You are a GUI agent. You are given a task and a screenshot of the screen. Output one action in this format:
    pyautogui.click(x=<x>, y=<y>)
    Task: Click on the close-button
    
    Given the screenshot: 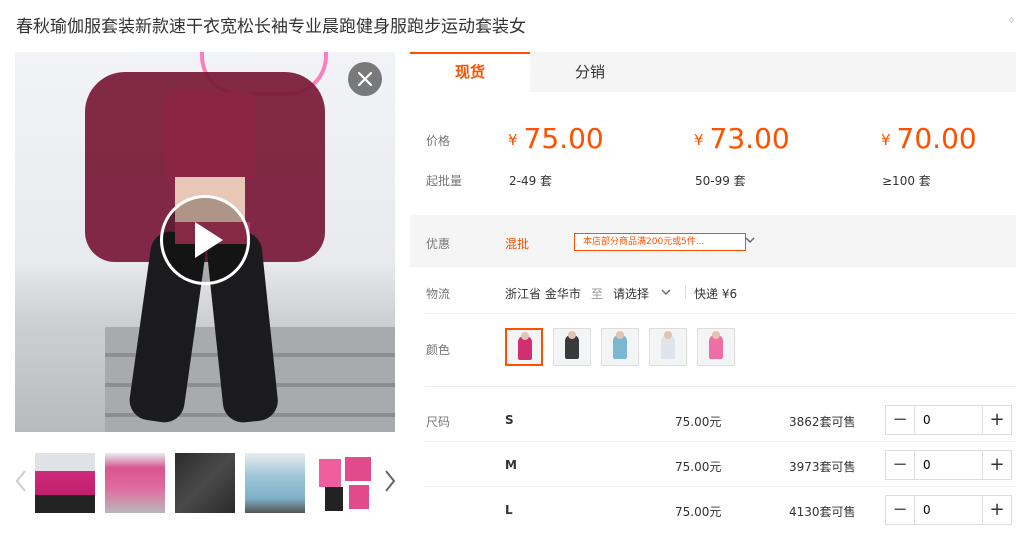 What is the action you would take?
    pyautogui.click(x=365, y=79)
    